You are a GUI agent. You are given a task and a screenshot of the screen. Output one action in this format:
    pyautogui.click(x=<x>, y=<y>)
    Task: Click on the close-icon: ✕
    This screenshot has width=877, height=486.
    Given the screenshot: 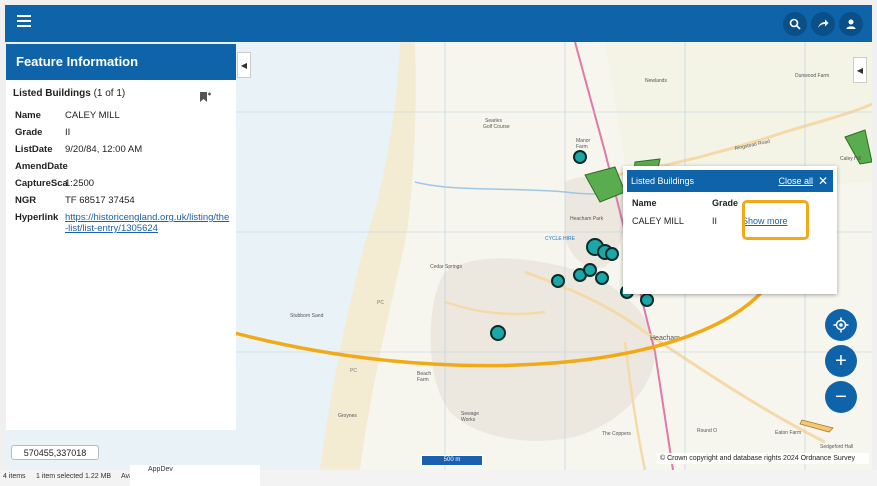 What is the action you would take?
    pyautogui.click(x=823, y=181)
    